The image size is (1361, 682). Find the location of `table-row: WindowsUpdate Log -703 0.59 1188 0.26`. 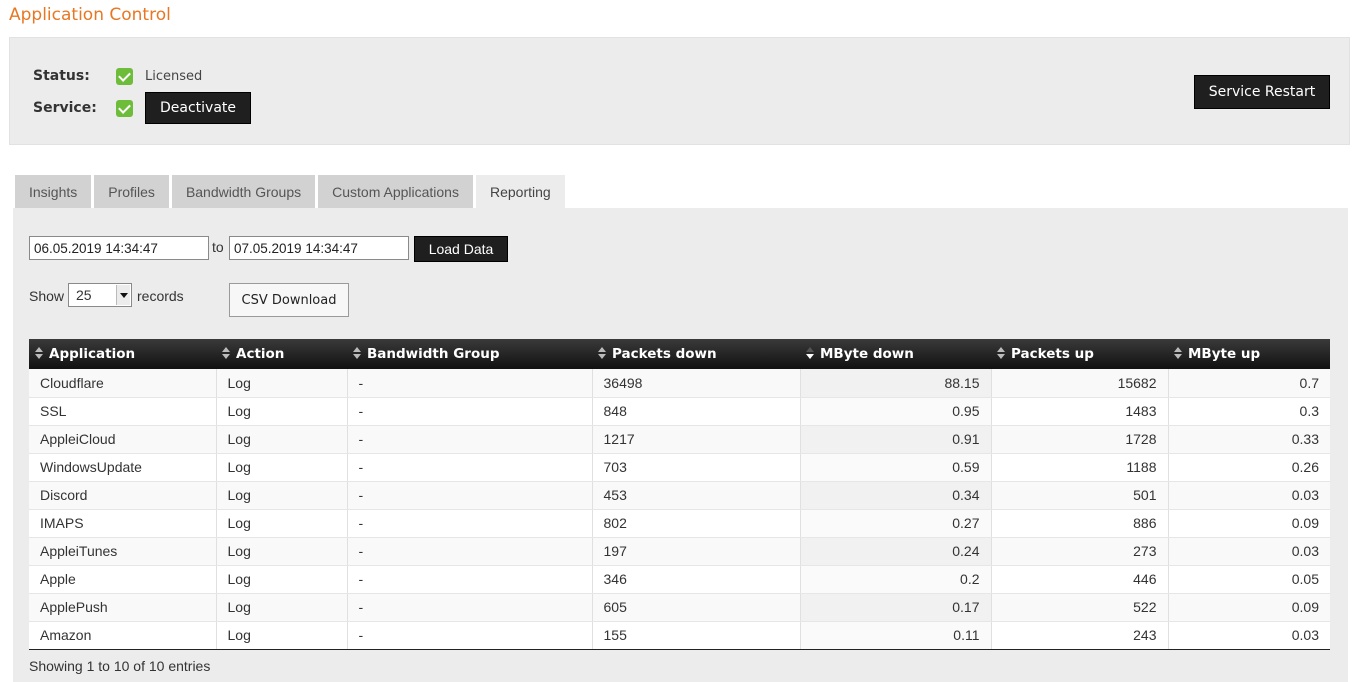

table-row: WindowsUpdate Log -703 0.59 1188 0.26 is located at coordinates (679, 467).